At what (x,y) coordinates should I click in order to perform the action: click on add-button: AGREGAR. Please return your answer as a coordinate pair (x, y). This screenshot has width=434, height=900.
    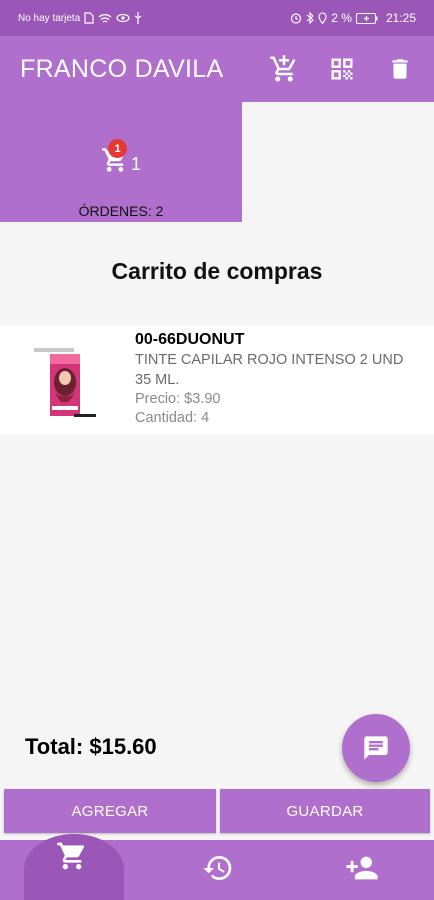
    Looking at the image, I should click on (110, 811).